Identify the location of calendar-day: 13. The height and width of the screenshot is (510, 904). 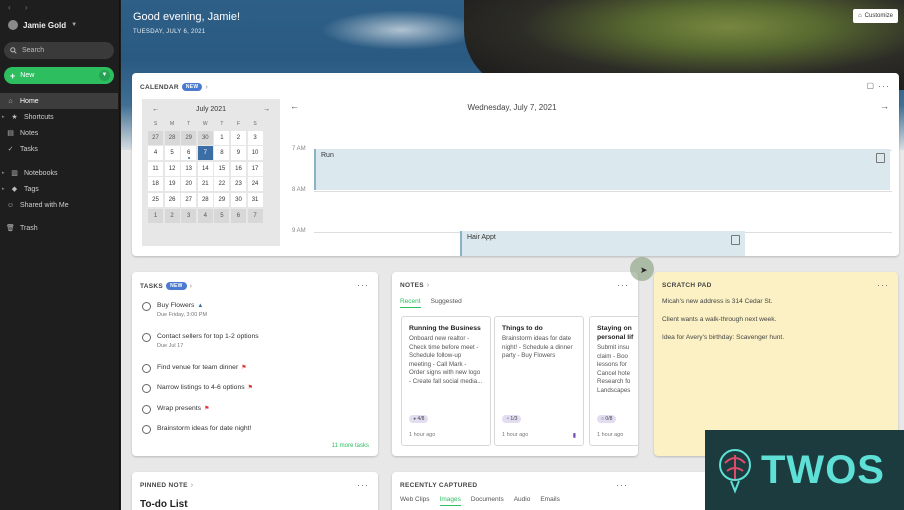
(189, 168).